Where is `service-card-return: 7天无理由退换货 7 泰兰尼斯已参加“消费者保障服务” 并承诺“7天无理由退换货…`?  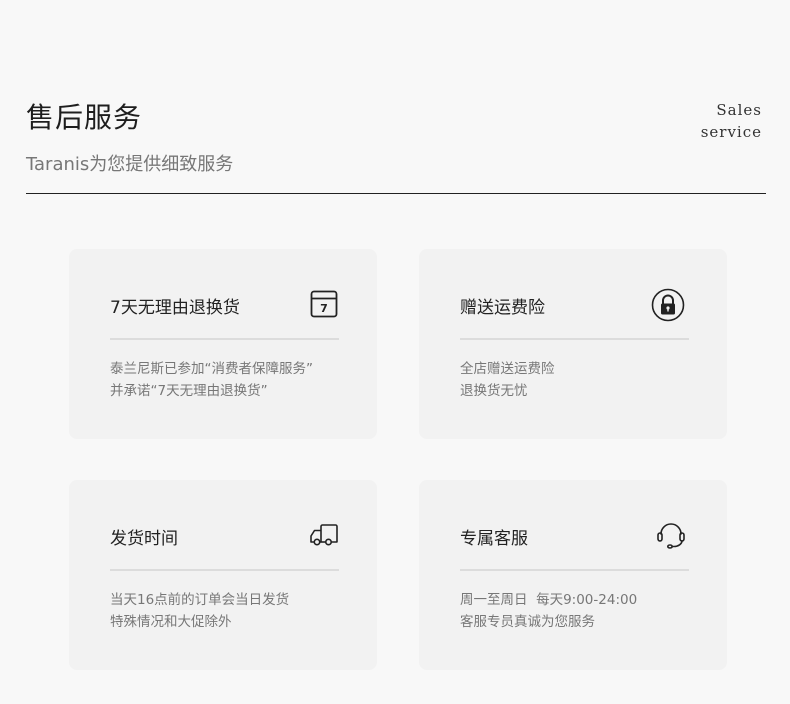
service-card-return: 7天无理由退换货 7 泰兰尼斯已参加“消费者保障服务” 并承诺“7天无理由退换货… is located at coordinates (223, 344).